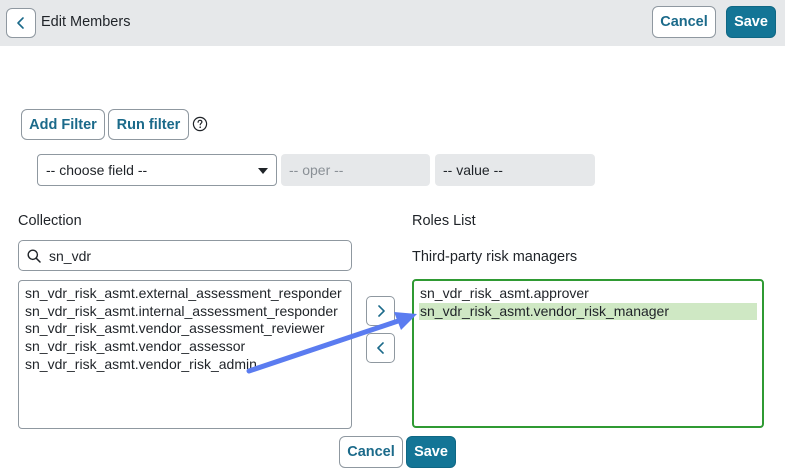 The image size is (785, 473). What do you see at coordinates (588, 311) in the screenshot?
I see `list-item-selected: sn_vdr_risk_asmt.vendor_risk_manager` at bounding box center [588, 311].